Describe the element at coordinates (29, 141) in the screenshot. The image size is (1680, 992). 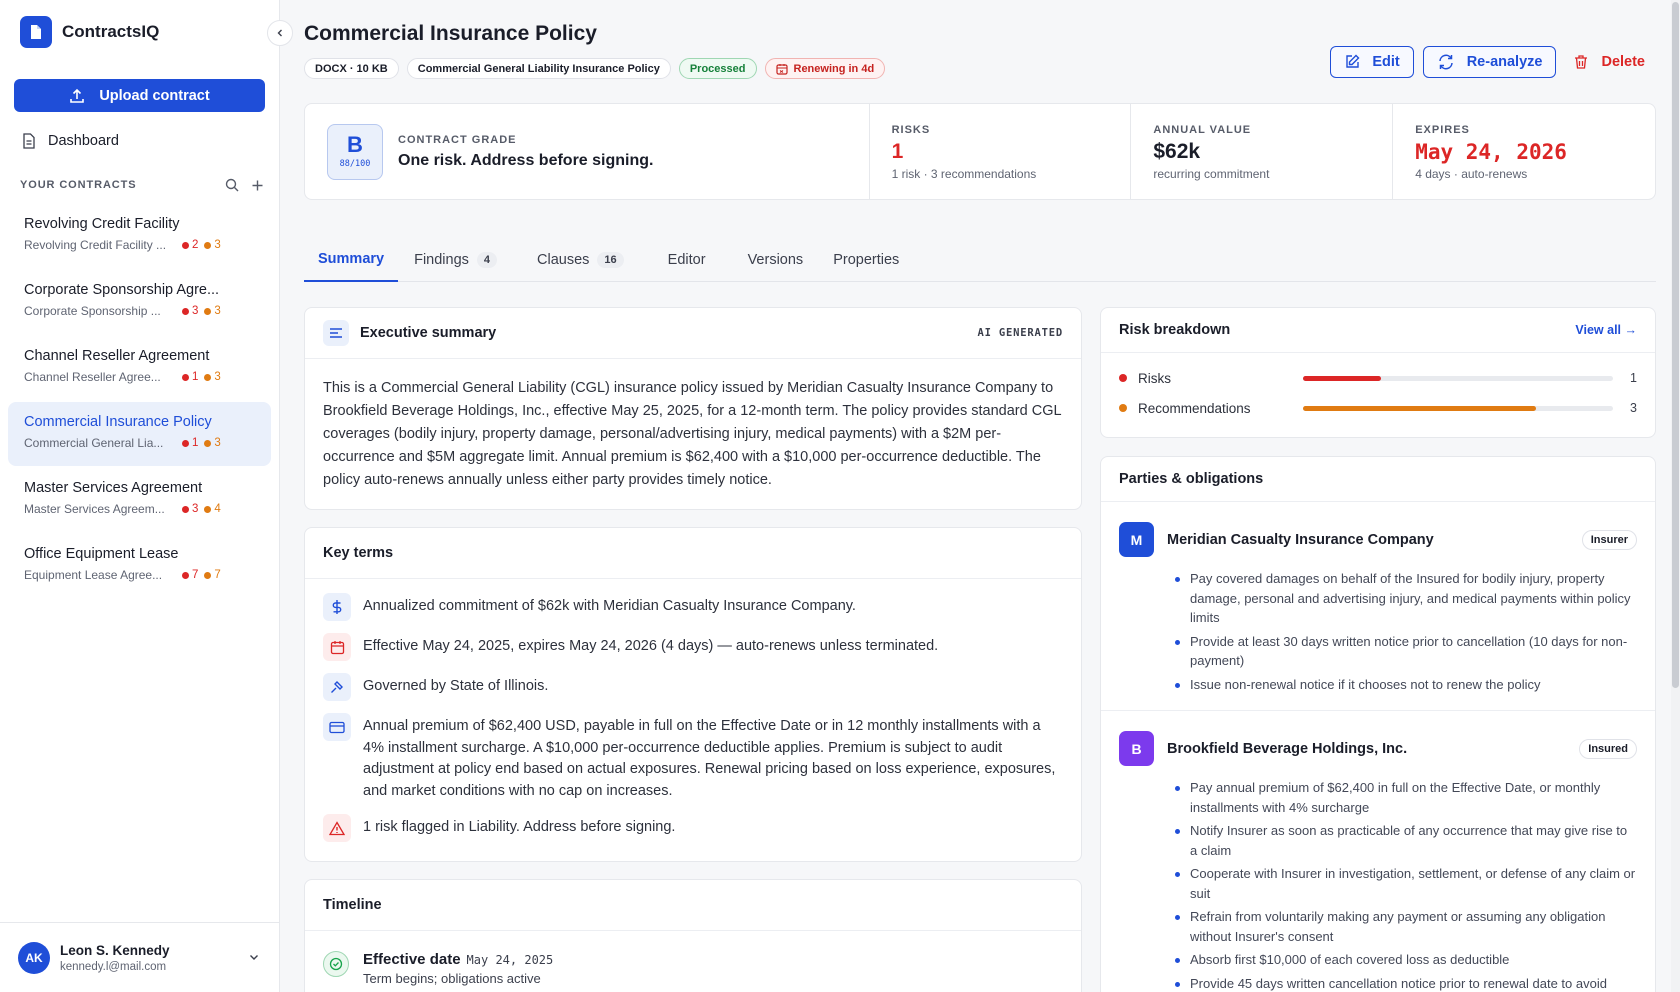
I see `document-icon` at that location.